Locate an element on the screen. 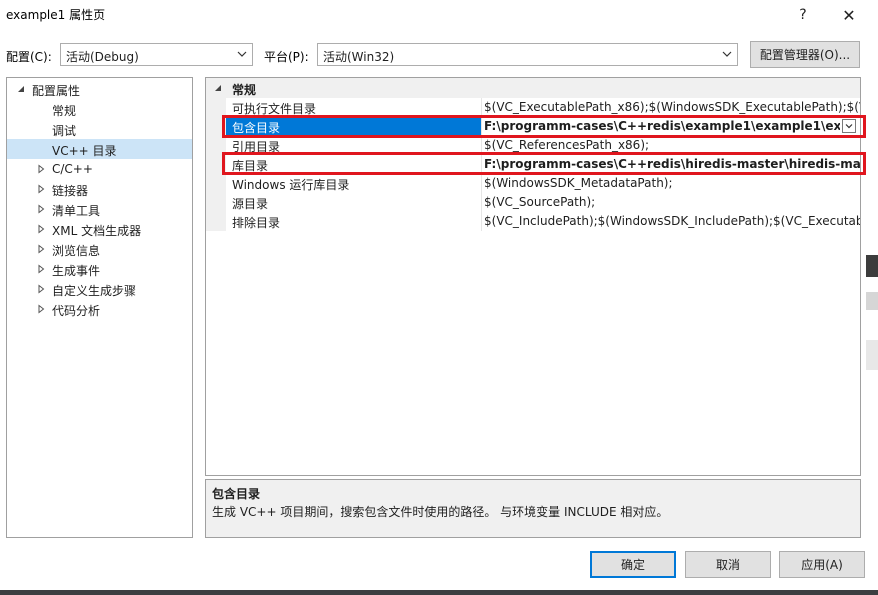 This screenshot has height=595, width=878. tree-item-label: 常规 is located at coordinates (64, 111).